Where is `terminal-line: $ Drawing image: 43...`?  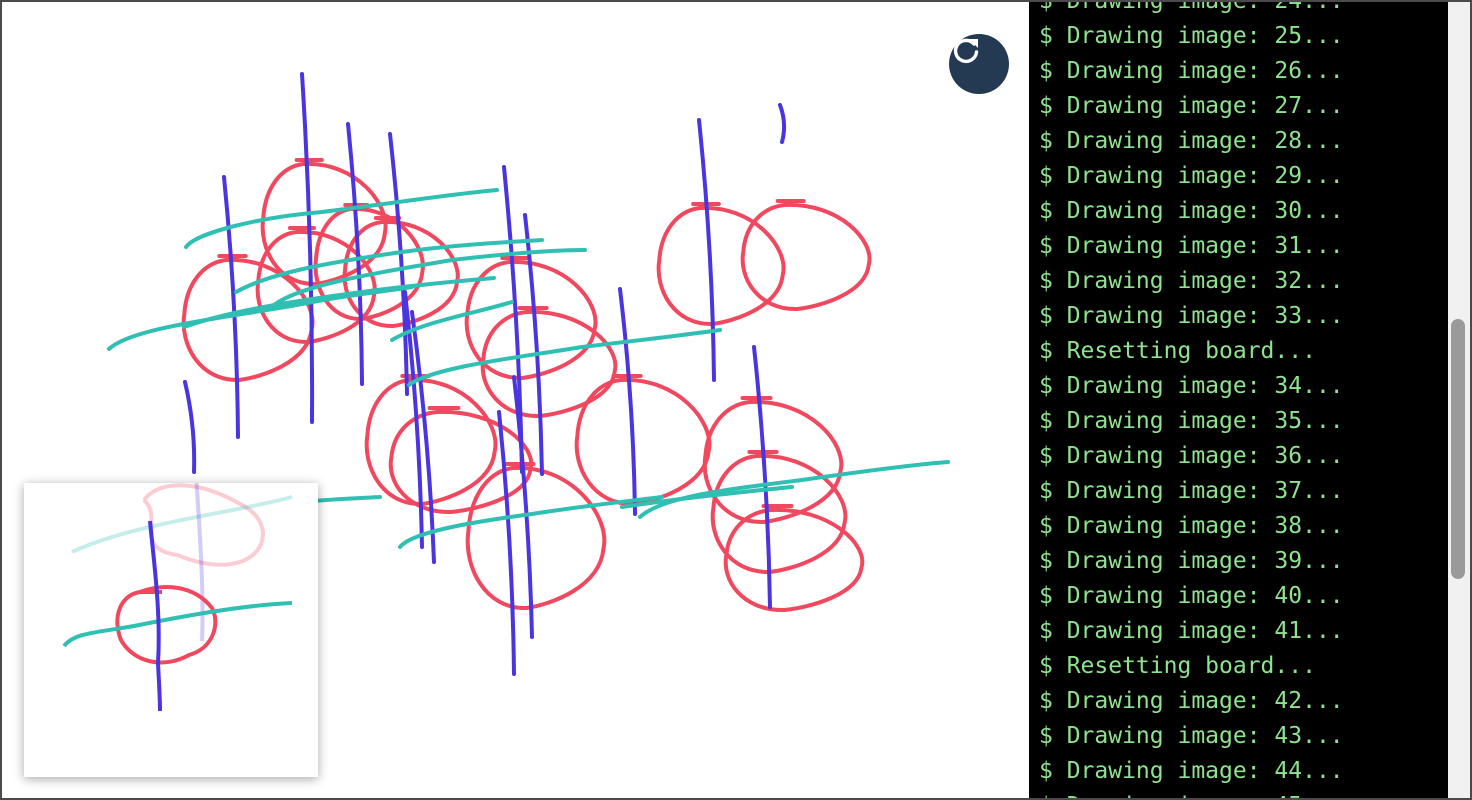
terminal-line: $ Drawing image: 43... is located at coordinates (1191, 736).